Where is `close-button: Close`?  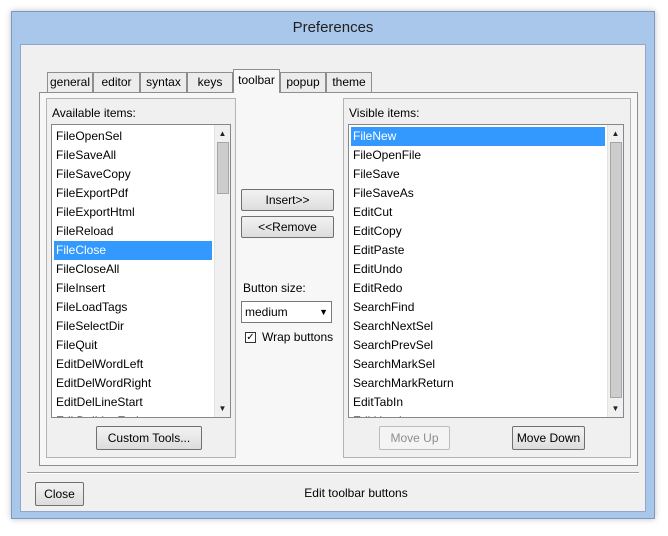
close-button: Close is located at coordinates (59, 494).